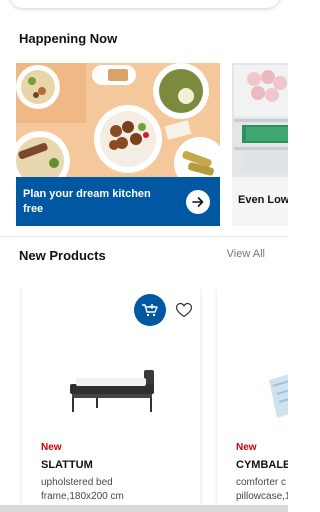 Image resolution: width=320 pixels, height=512 pixels. Describe the element at coordinates (68, 38) in the screenshot. I see `happening-now-heading: Happening Now` at that location.